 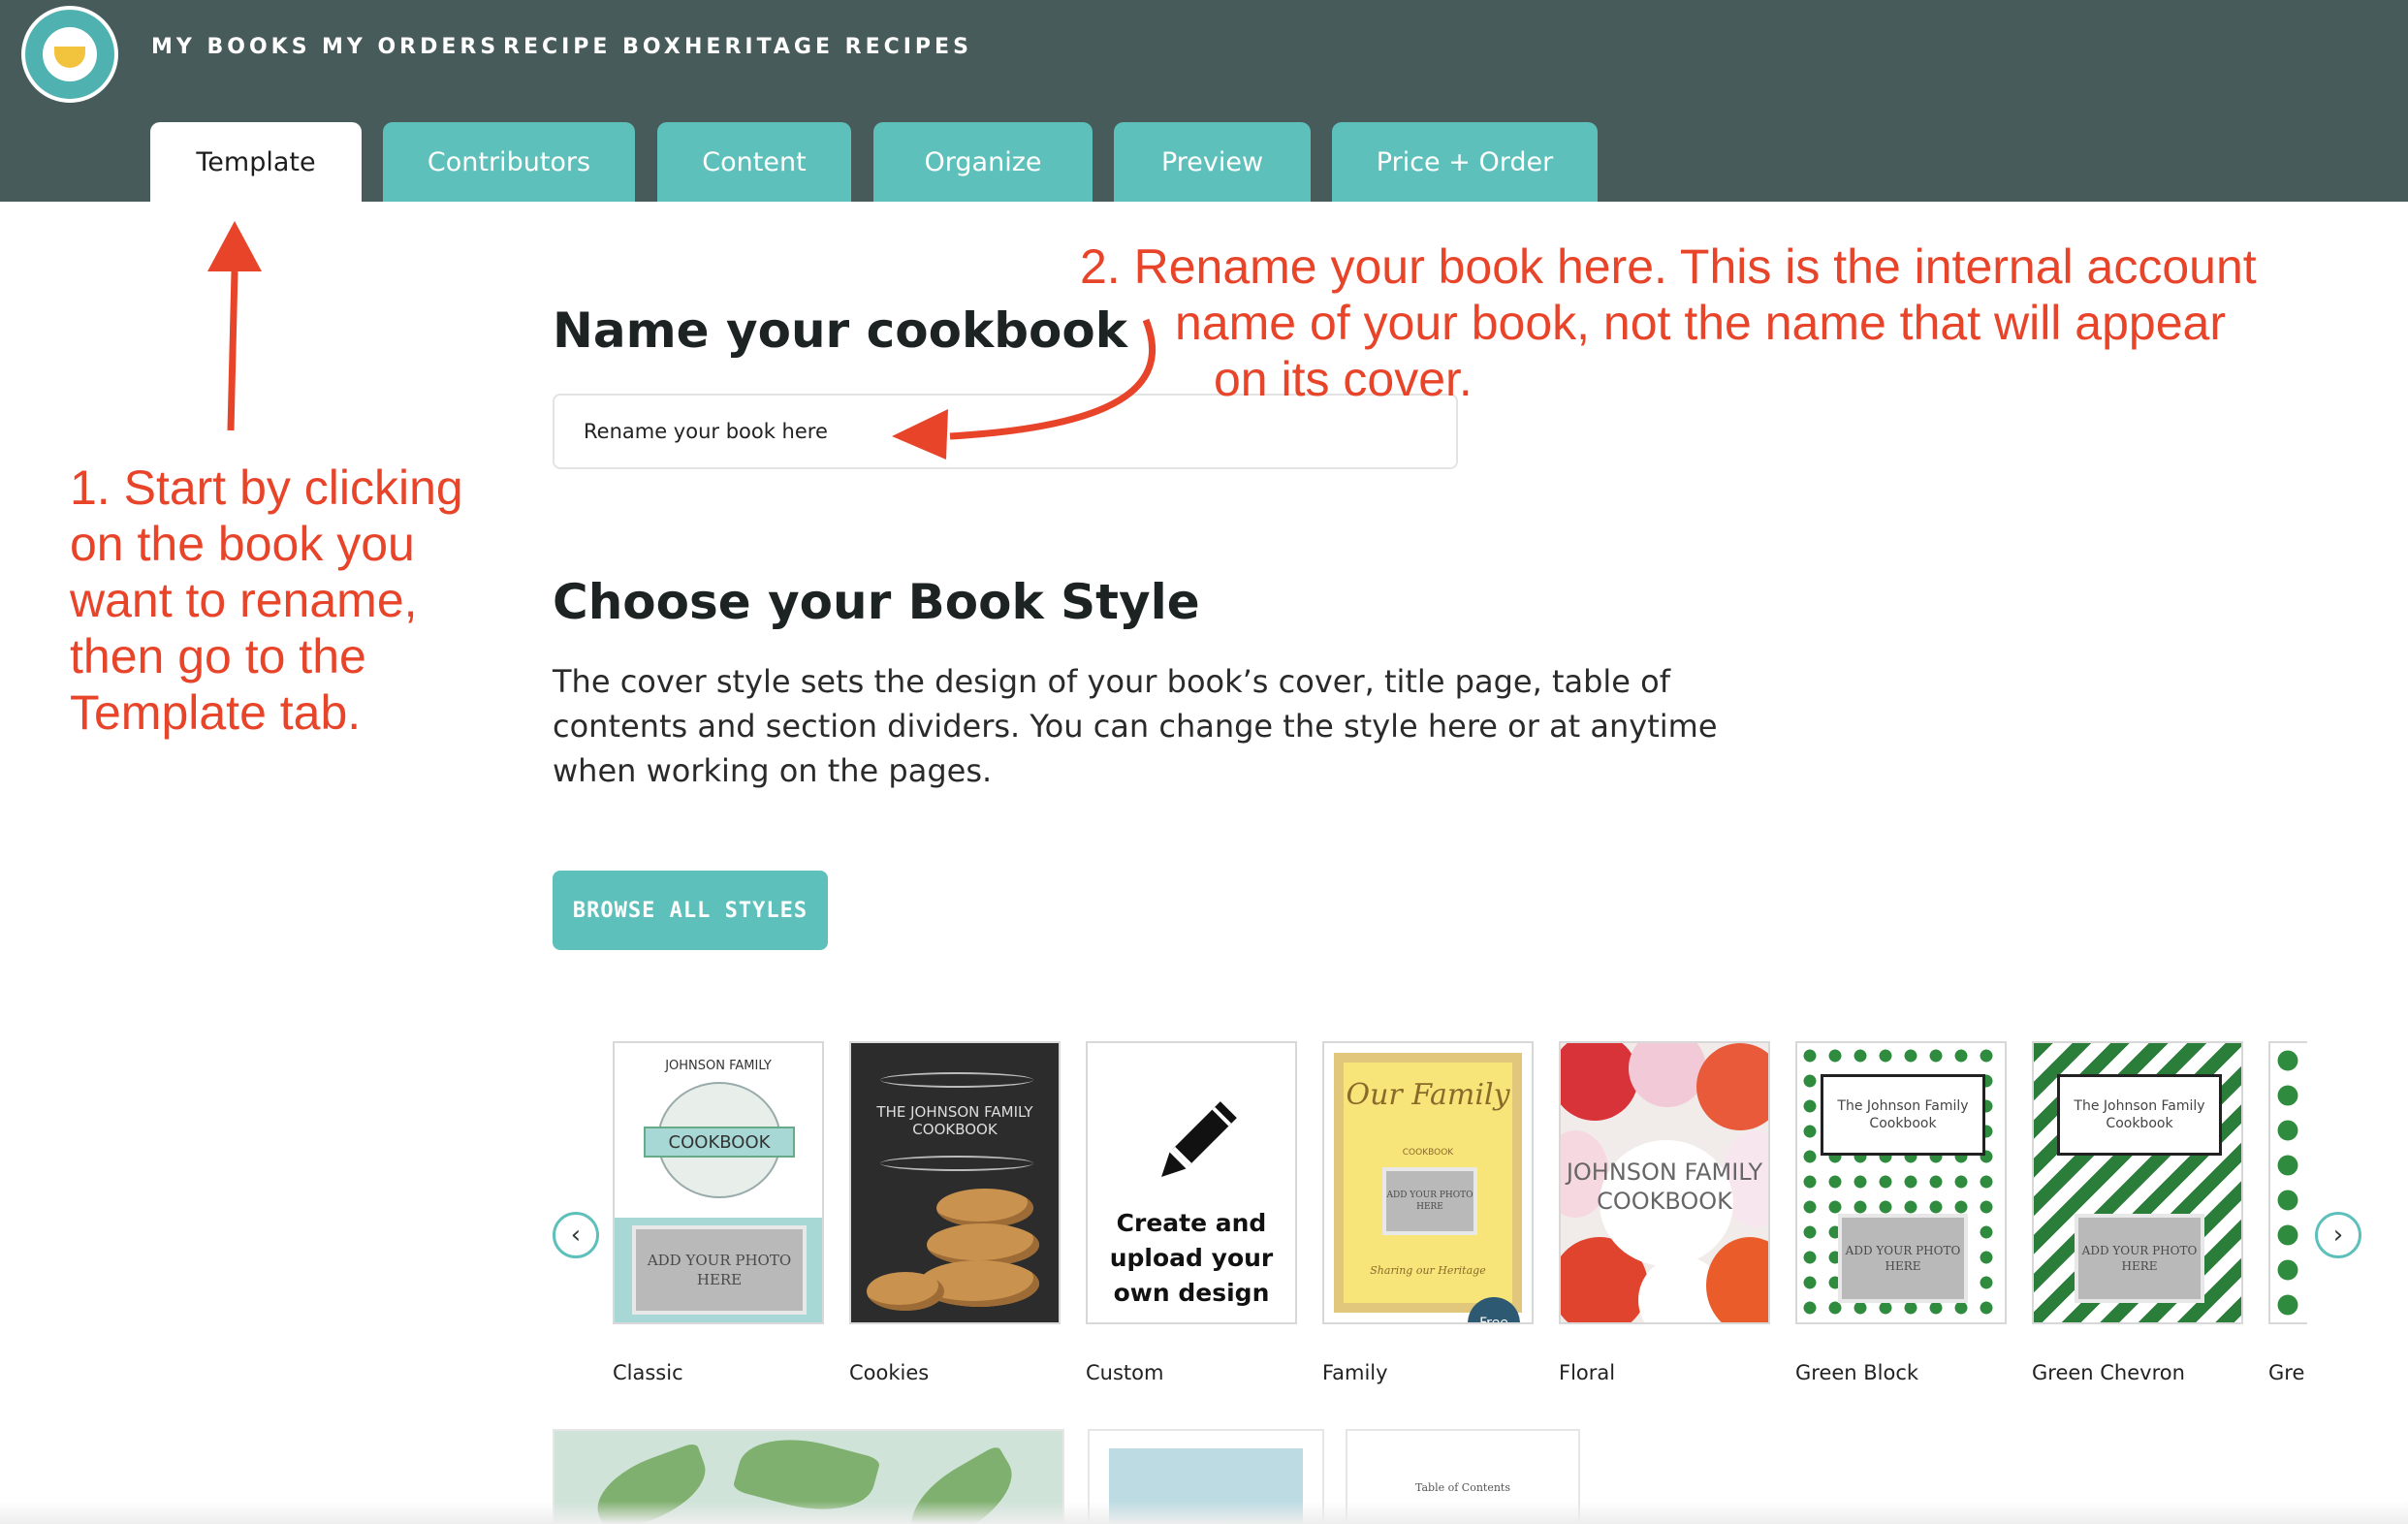 What do you see at coordinates (1428, 1270) in the screenshot?
I see `cover-tagline: Sharing our Heritage` at bounding box center [1428, 1270].